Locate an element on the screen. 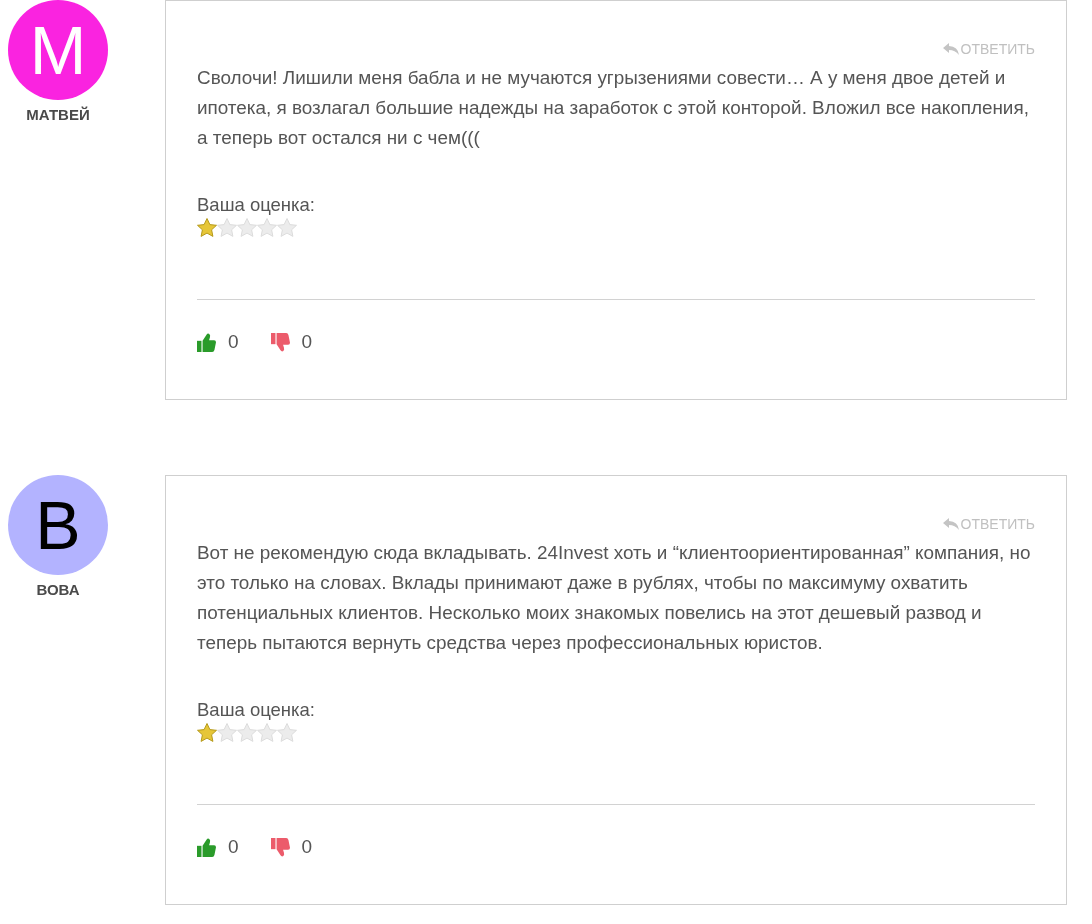  avatar: В is located at coordinates (58, 525).